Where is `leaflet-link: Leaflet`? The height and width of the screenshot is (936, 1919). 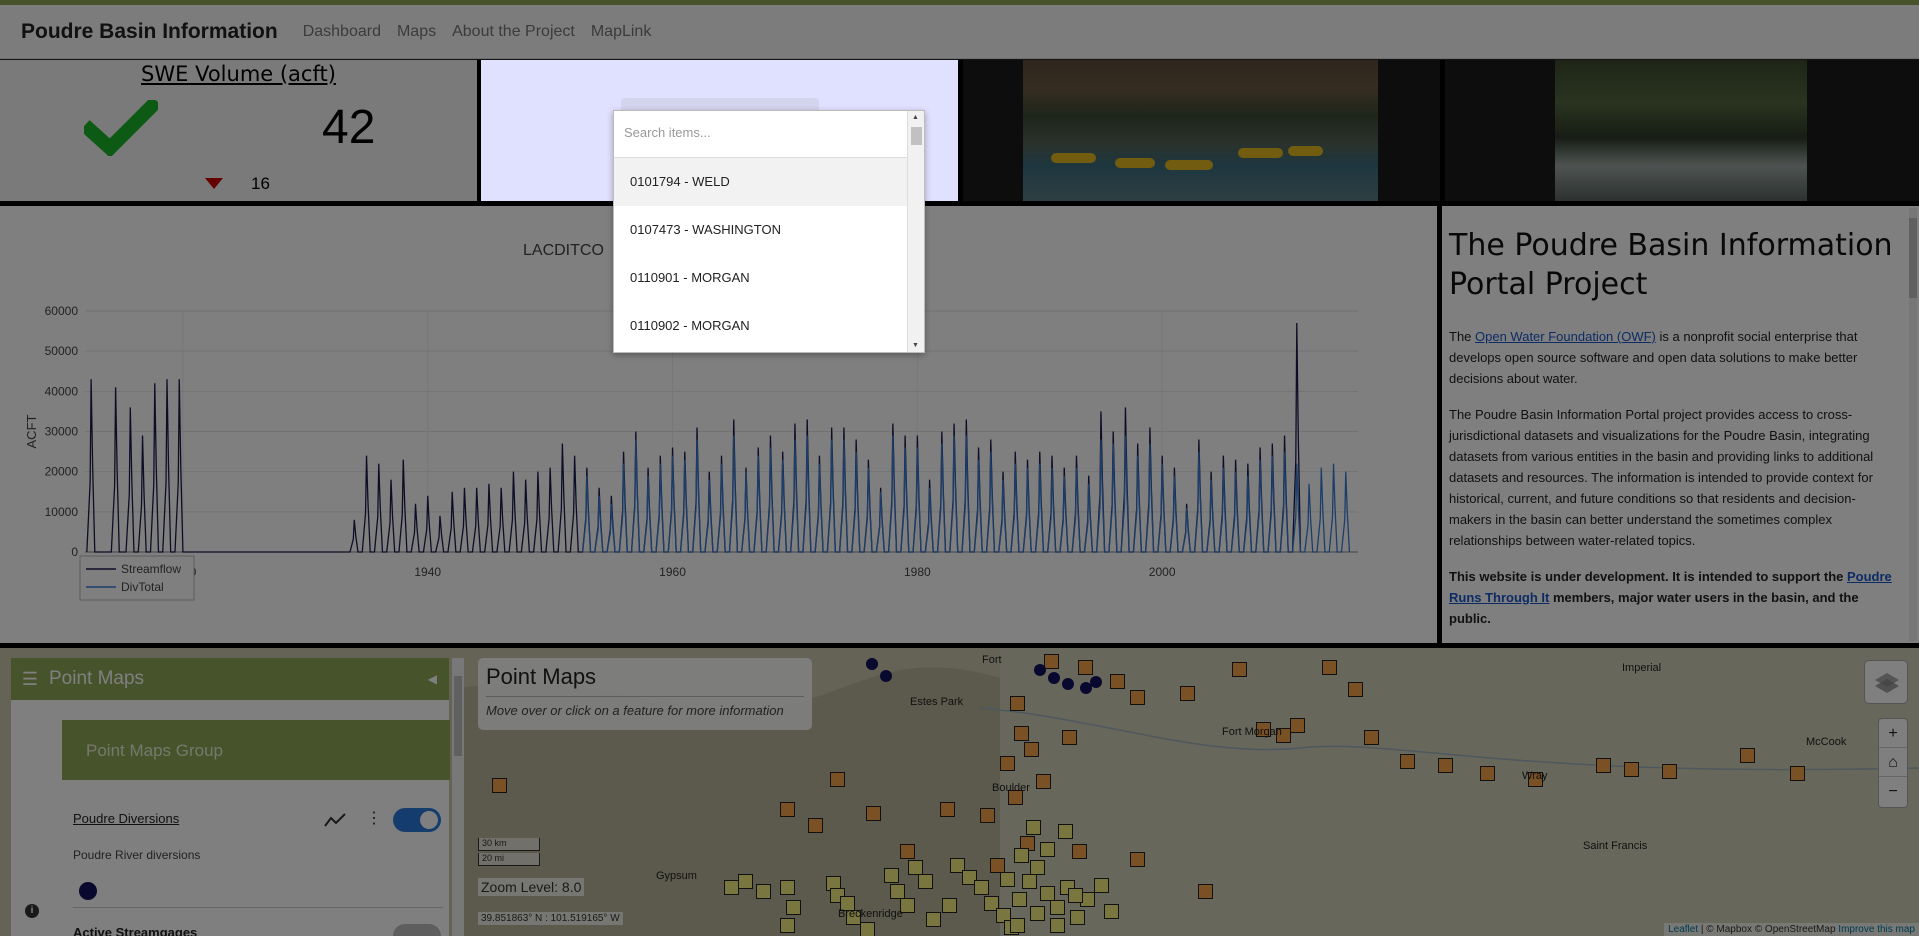 leaflet-link: Leaflet is located at coordinates (1683, 929).